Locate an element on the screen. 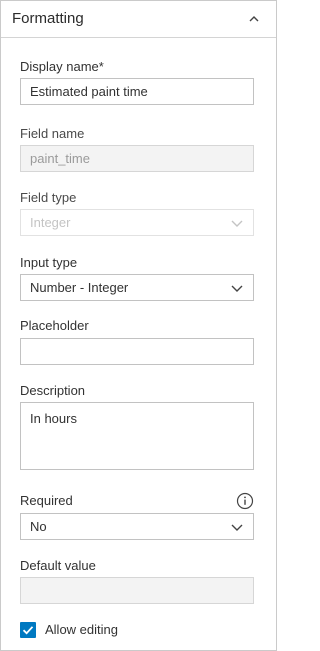 This screenshot has height=651, width=320. input-type-select: Number - Integer is located at coordinates (137, 287).